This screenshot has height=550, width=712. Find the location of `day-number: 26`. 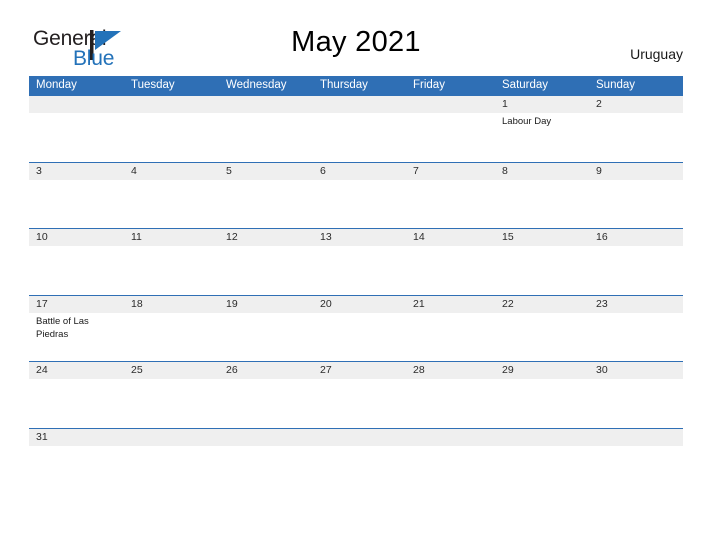

day-number: 26 is located at coordinates (266, 370).